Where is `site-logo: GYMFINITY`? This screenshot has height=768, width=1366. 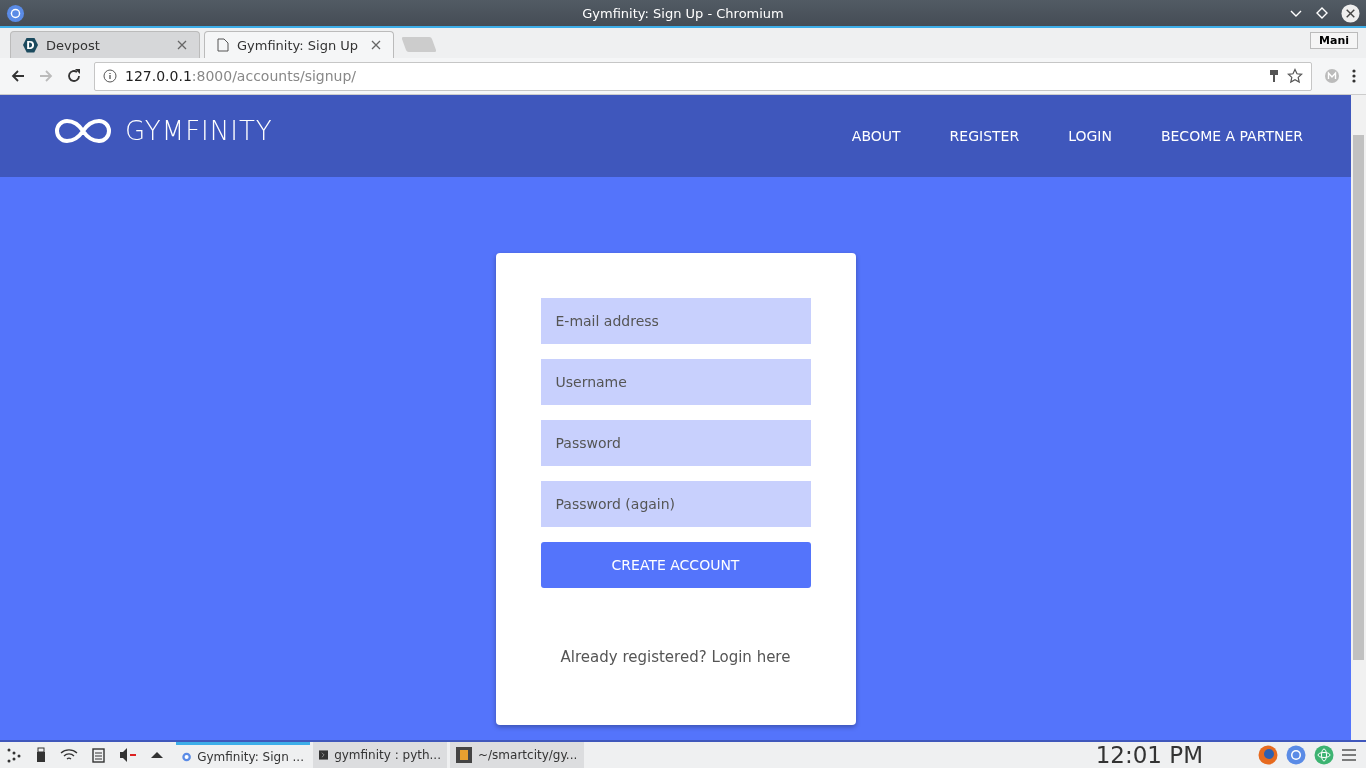
site-logo: GYMFINITY is located at coordinates (199, 131).